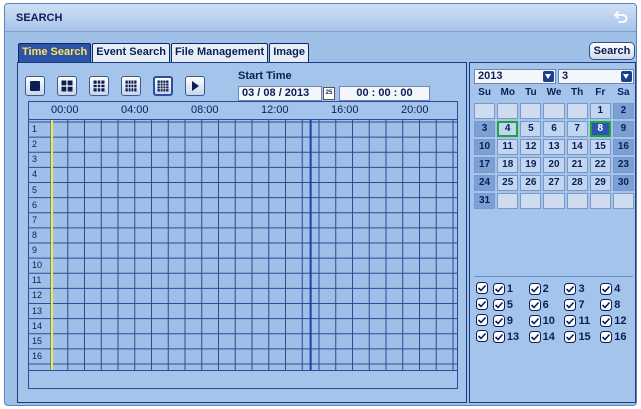  Describe the element at coordinates (508, 129) in the screenshot. I see `calendar-day: 4` at that location.